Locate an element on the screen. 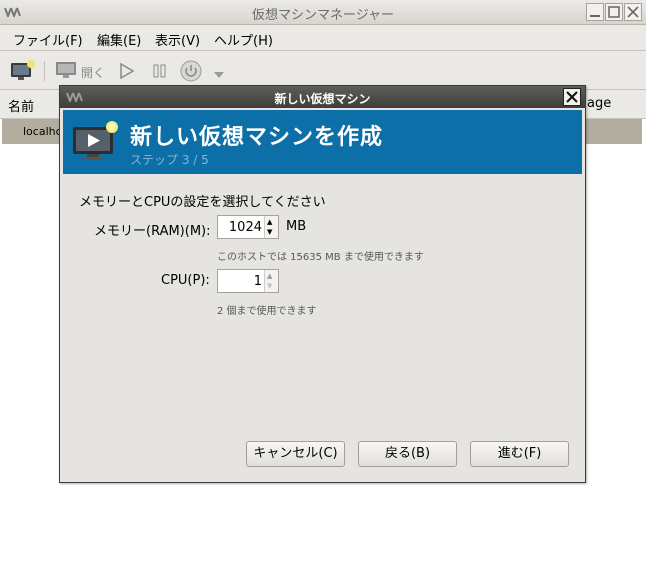 The image size is (646, 578). power-dropdown-chevron-down-icon is located at coordinates (219, 74).